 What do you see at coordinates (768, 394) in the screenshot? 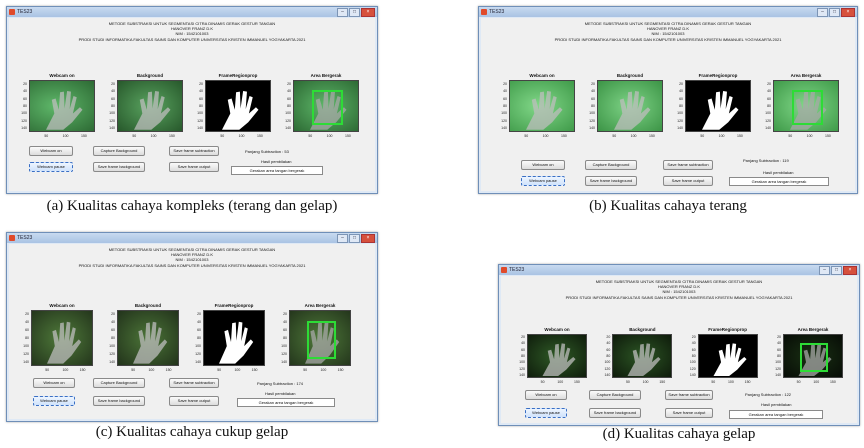
I see `subtraction-value: Panjang Subtraction : 122` at bounding box center [768, 394].